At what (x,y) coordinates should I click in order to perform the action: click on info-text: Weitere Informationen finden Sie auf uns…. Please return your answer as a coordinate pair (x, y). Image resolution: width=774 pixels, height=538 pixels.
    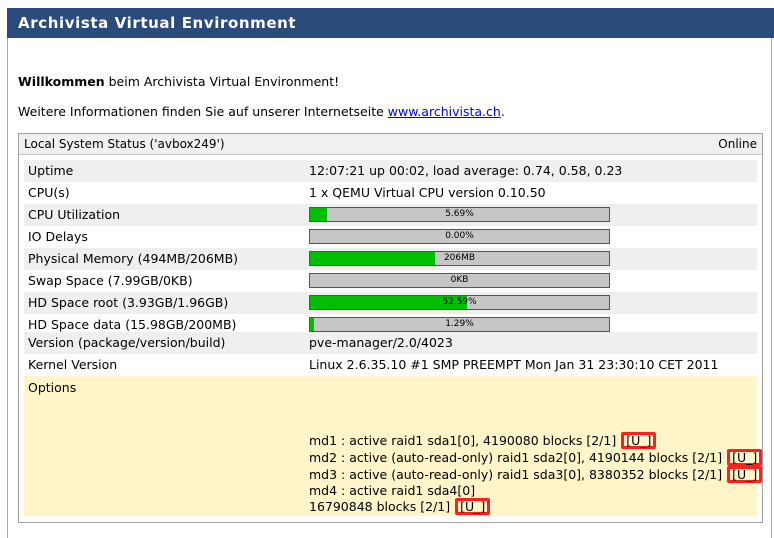
    Looking at the image, I should click on (261, 111).